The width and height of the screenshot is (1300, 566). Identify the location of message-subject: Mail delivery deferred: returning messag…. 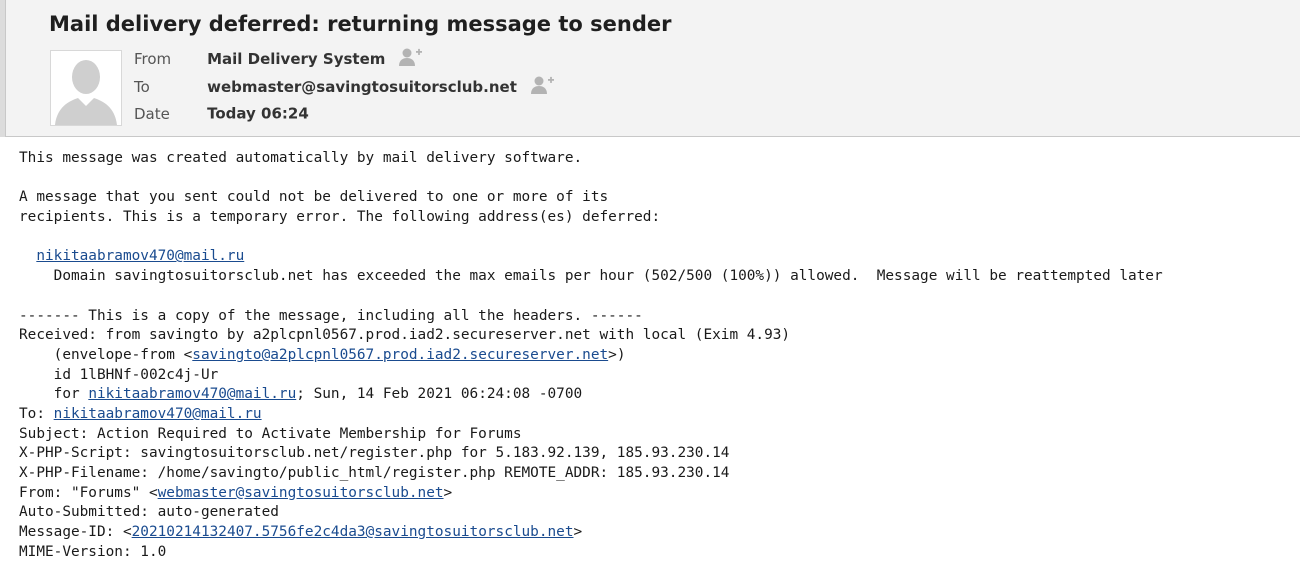
(360, 24).